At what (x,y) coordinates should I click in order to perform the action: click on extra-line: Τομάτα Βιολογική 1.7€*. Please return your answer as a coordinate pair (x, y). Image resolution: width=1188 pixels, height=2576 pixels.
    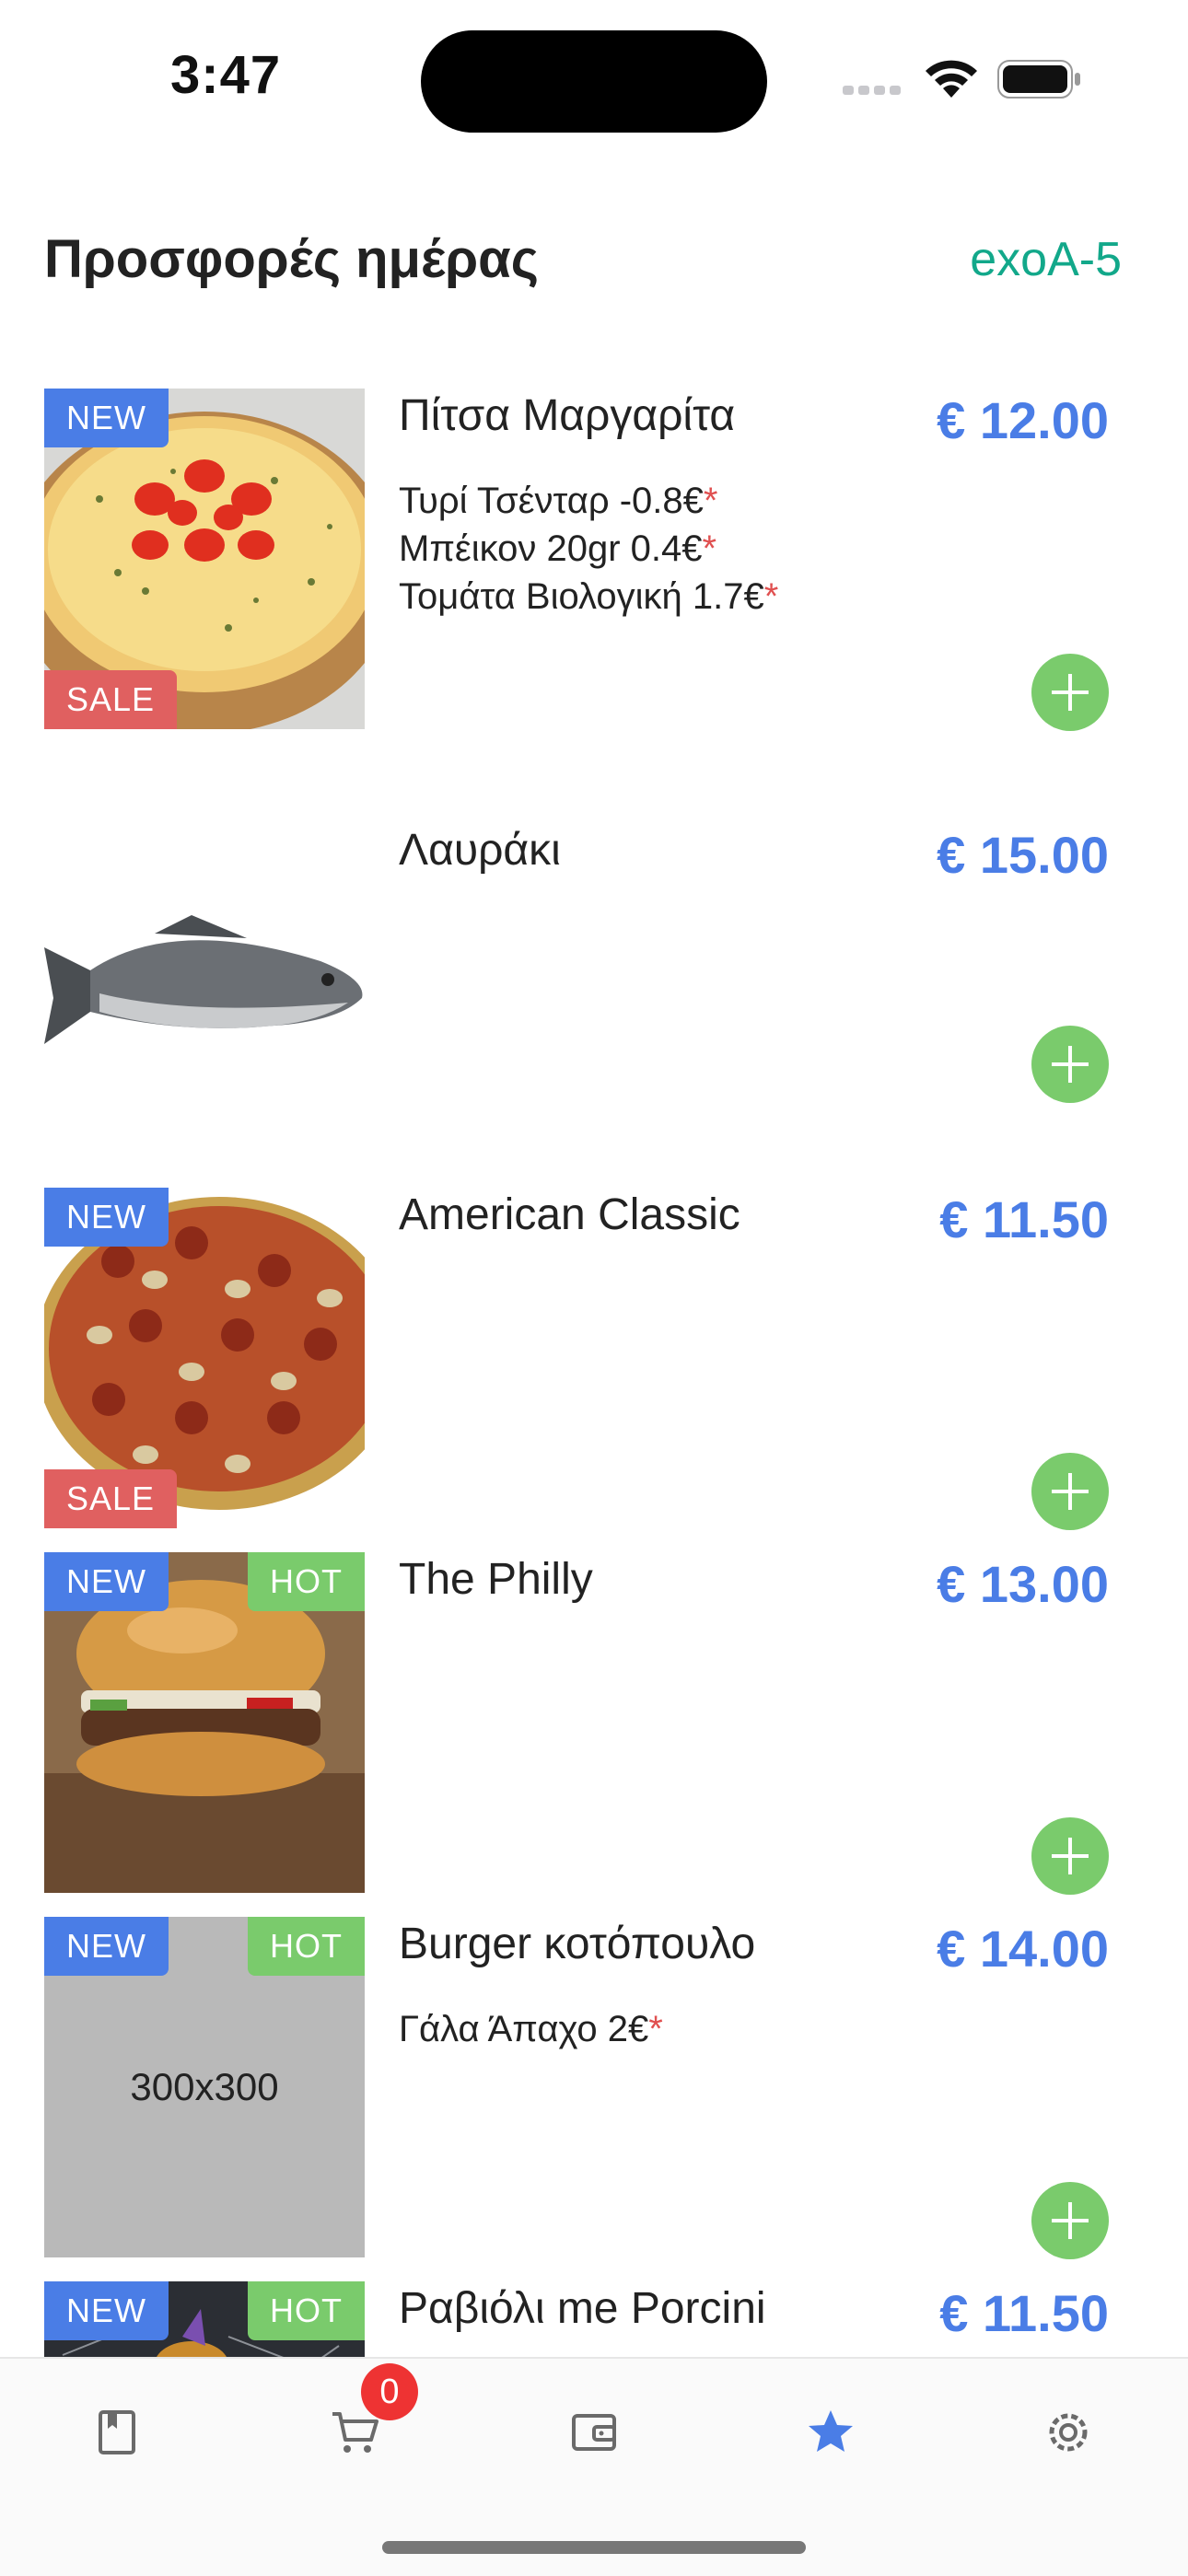
    Looking at the image, I should click on (589, 596).